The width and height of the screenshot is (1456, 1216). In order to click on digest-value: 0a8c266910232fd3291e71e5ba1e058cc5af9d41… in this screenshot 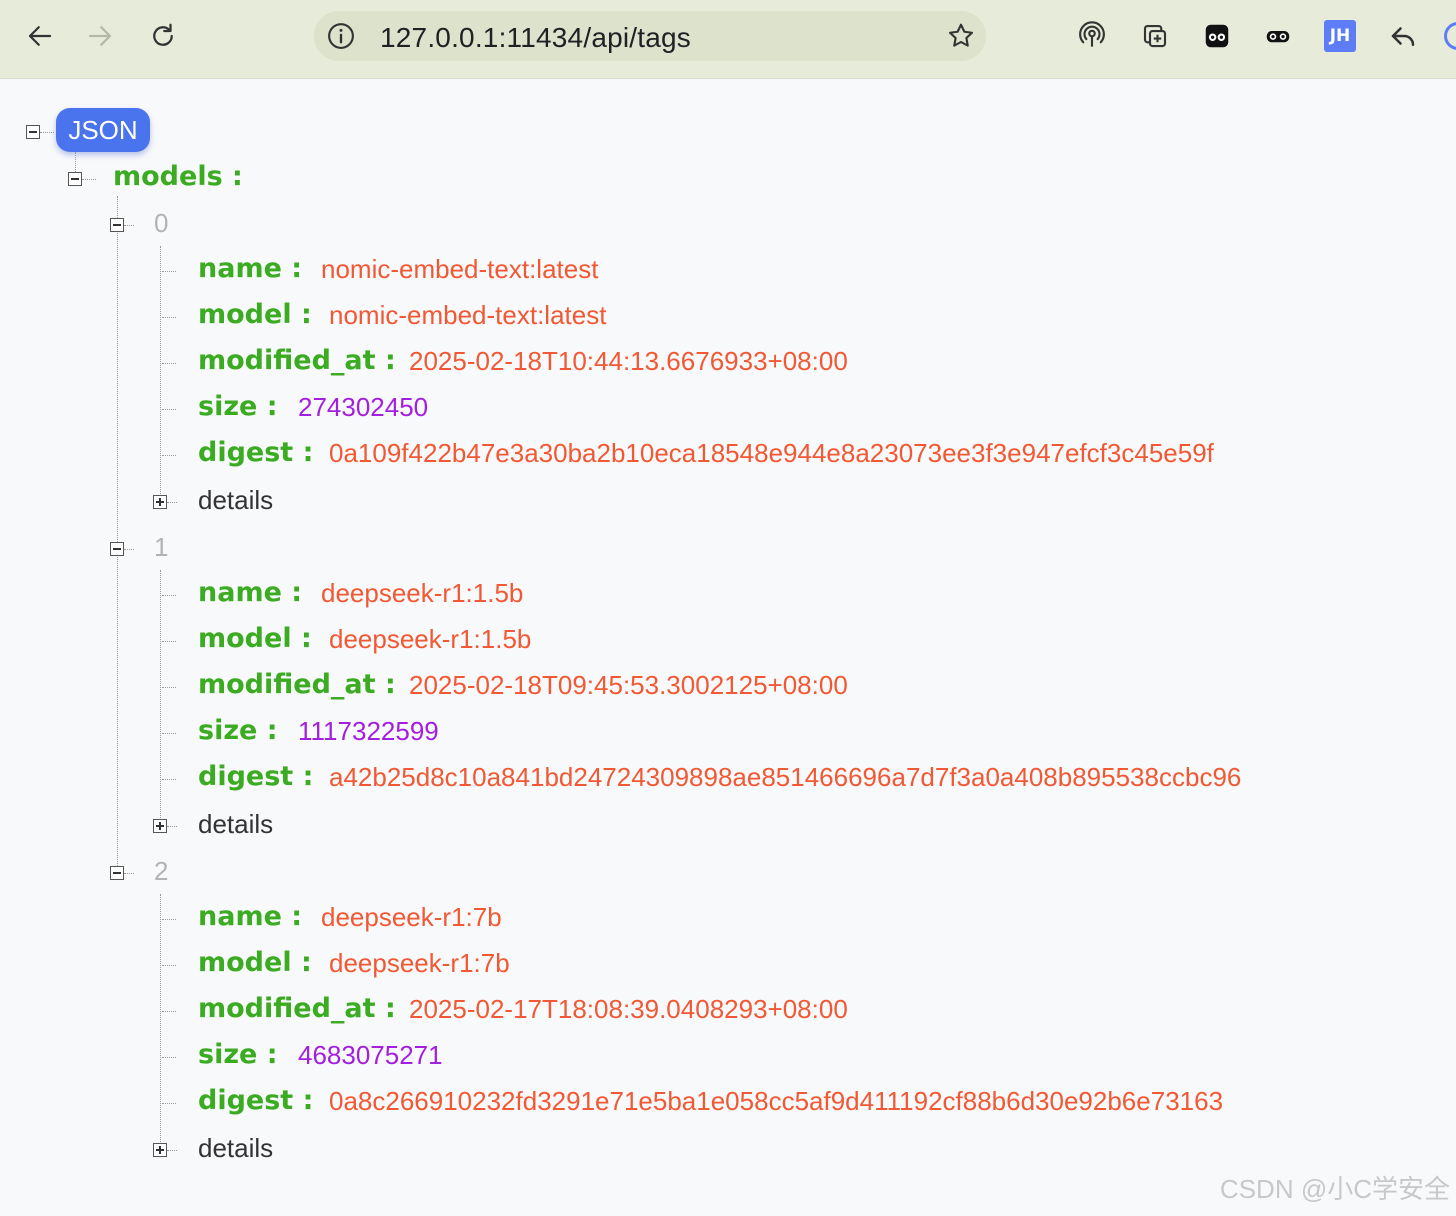, I will do `click(776, 1101)`.